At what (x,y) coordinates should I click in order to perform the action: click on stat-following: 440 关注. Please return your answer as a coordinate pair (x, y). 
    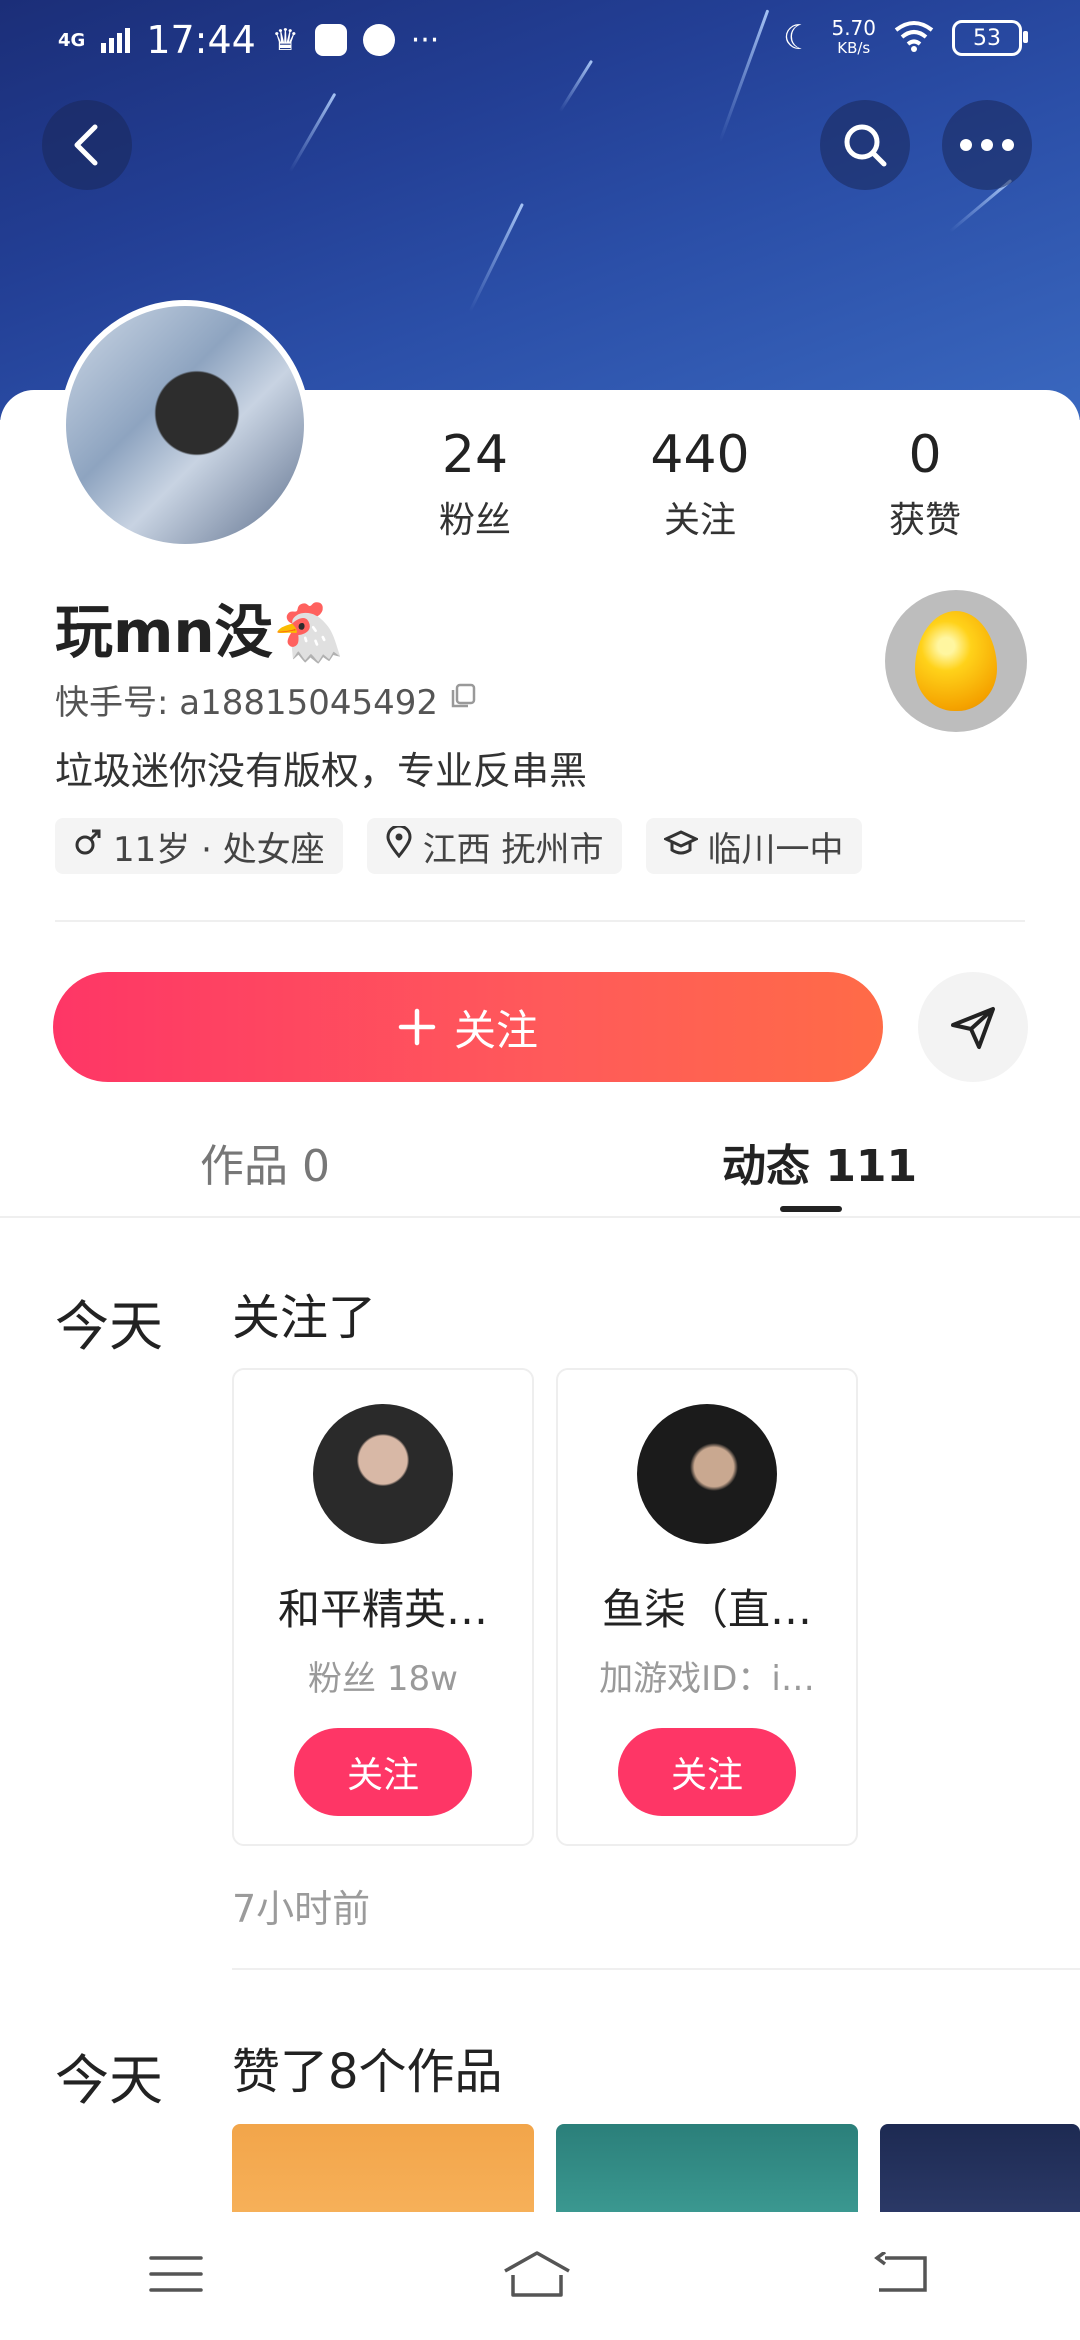
    Looking at the image, I should click on (700, 484).